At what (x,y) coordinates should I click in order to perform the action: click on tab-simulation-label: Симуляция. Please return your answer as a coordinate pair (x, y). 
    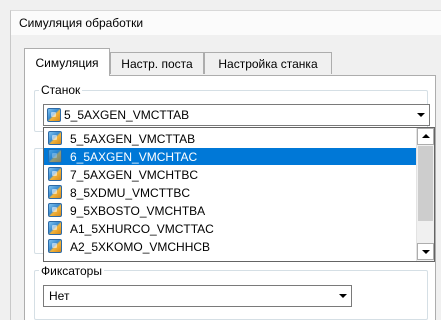
    Looking at the image, I should click on (67, 63).